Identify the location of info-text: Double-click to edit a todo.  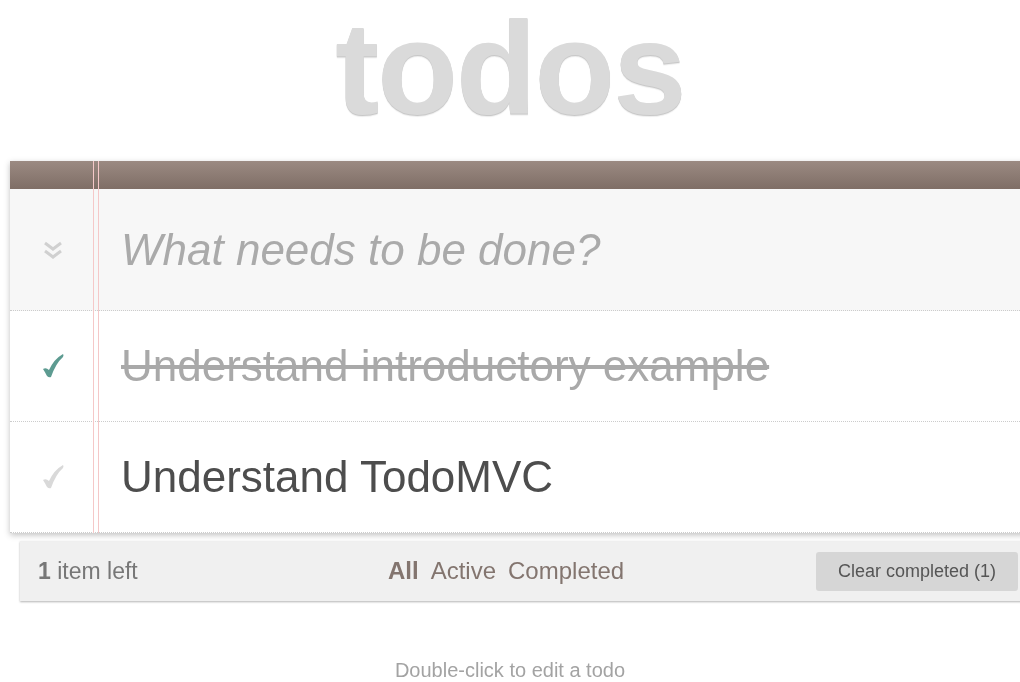
(510, 670).